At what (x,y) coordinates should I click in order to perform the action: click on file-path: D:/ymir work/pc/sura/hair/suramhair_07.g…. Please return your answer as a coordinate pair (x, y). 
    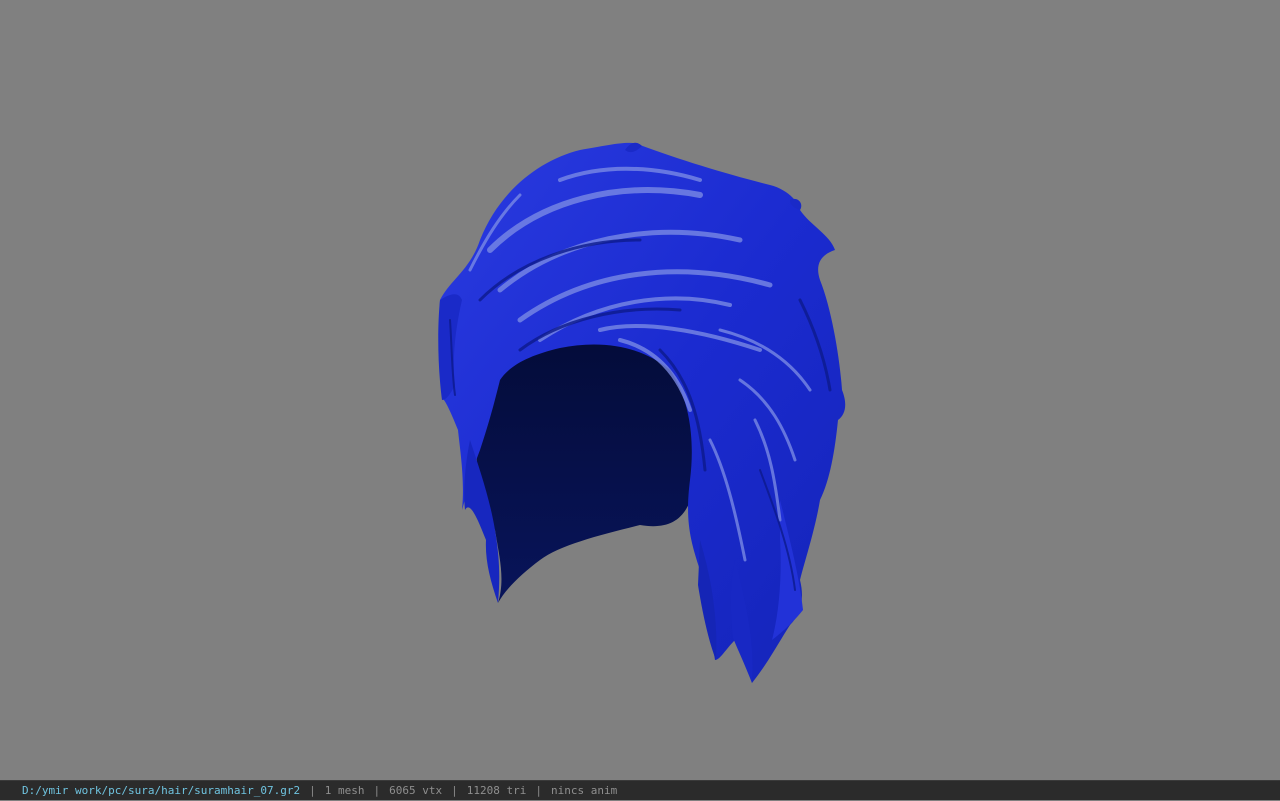
    Looking at the image, I should click on (161, 790).